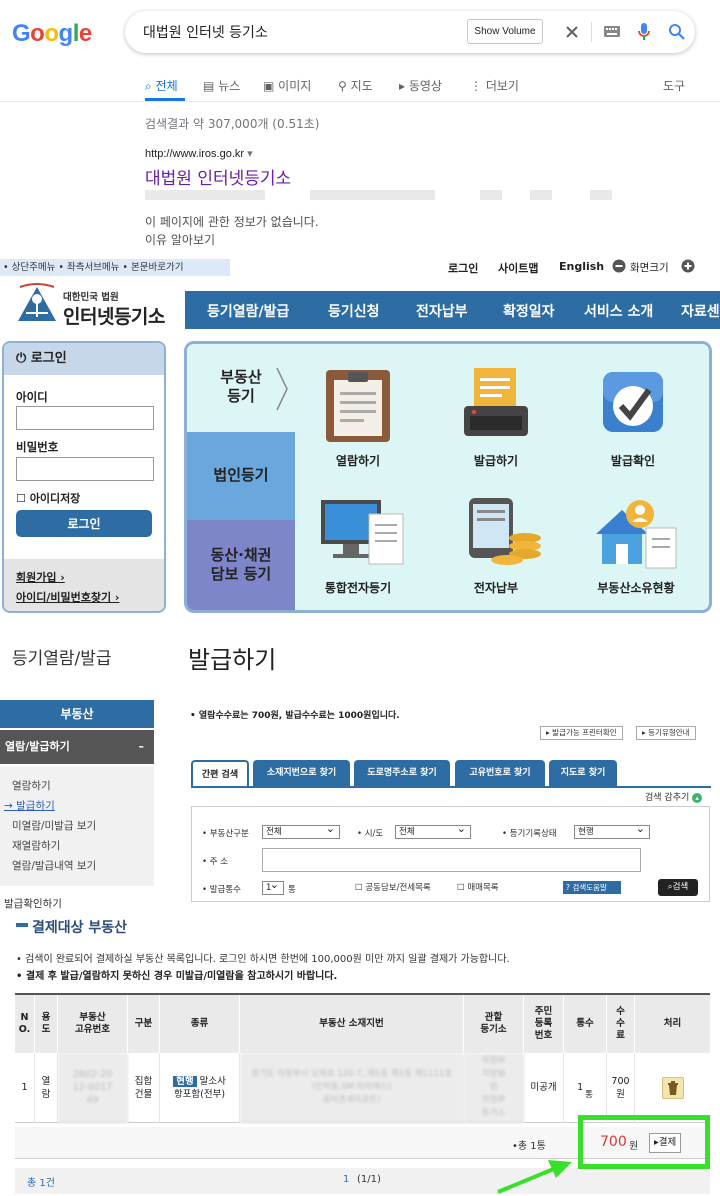 The width and height of the screenshot is (720, 1196). Describe the element at coordinates (295, 86) in the screenshot. I see `tab-images-label: 이미지` at that location.